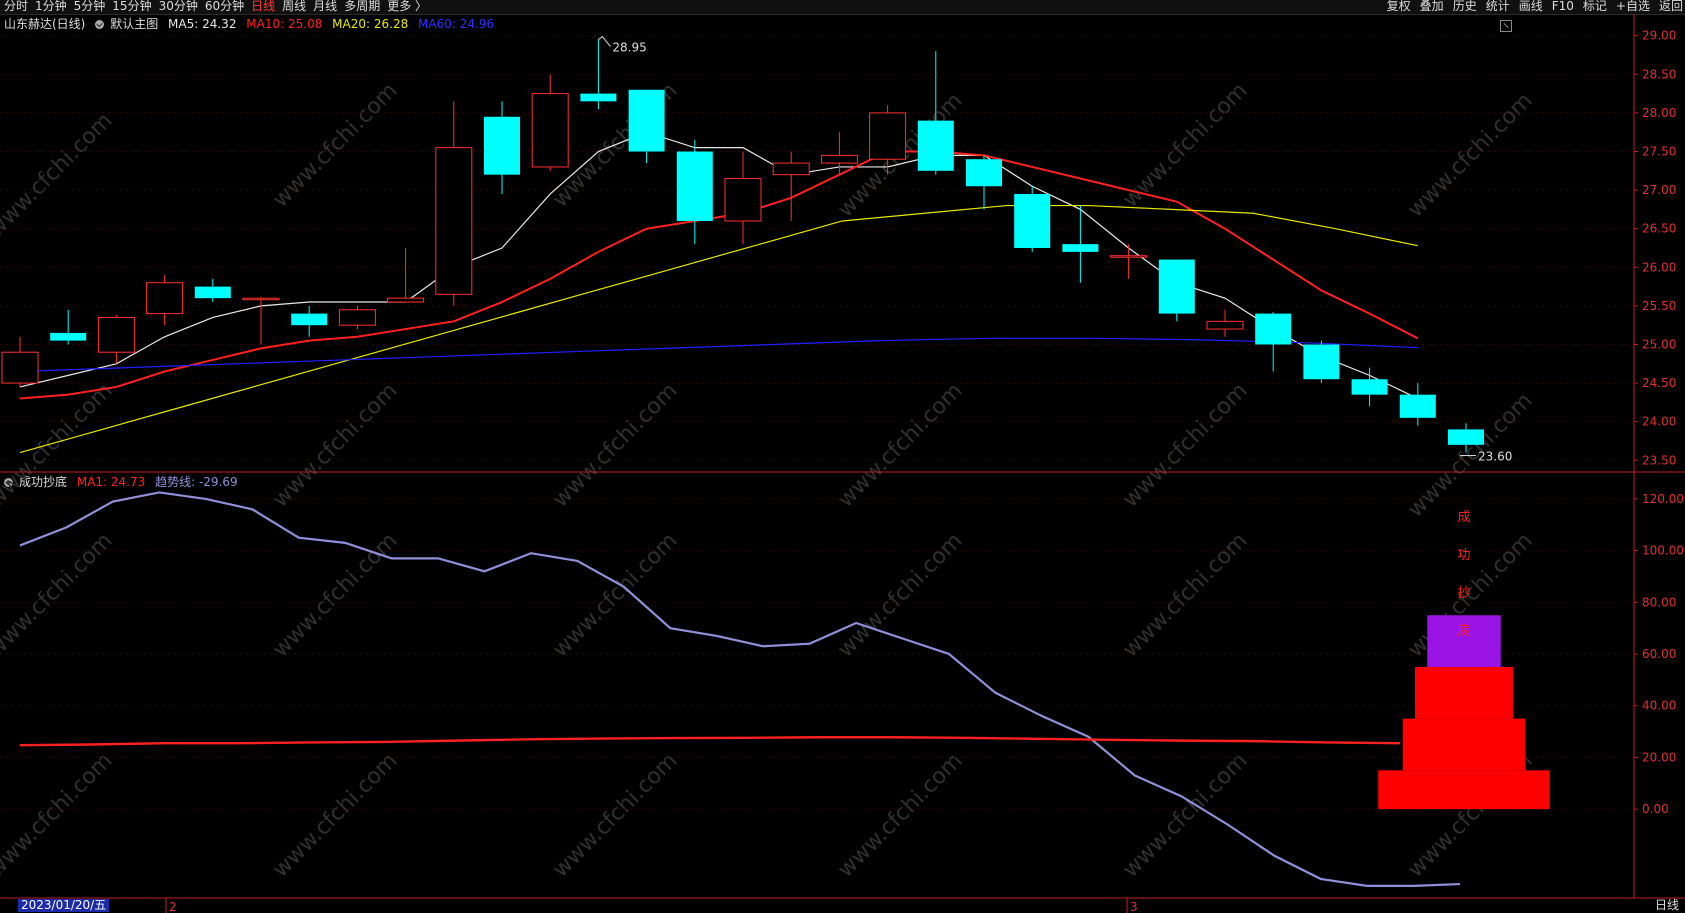 This screenshot has width=1685, height=913. I want to click on y-tick-label: 27.00, so click(1659, 190).